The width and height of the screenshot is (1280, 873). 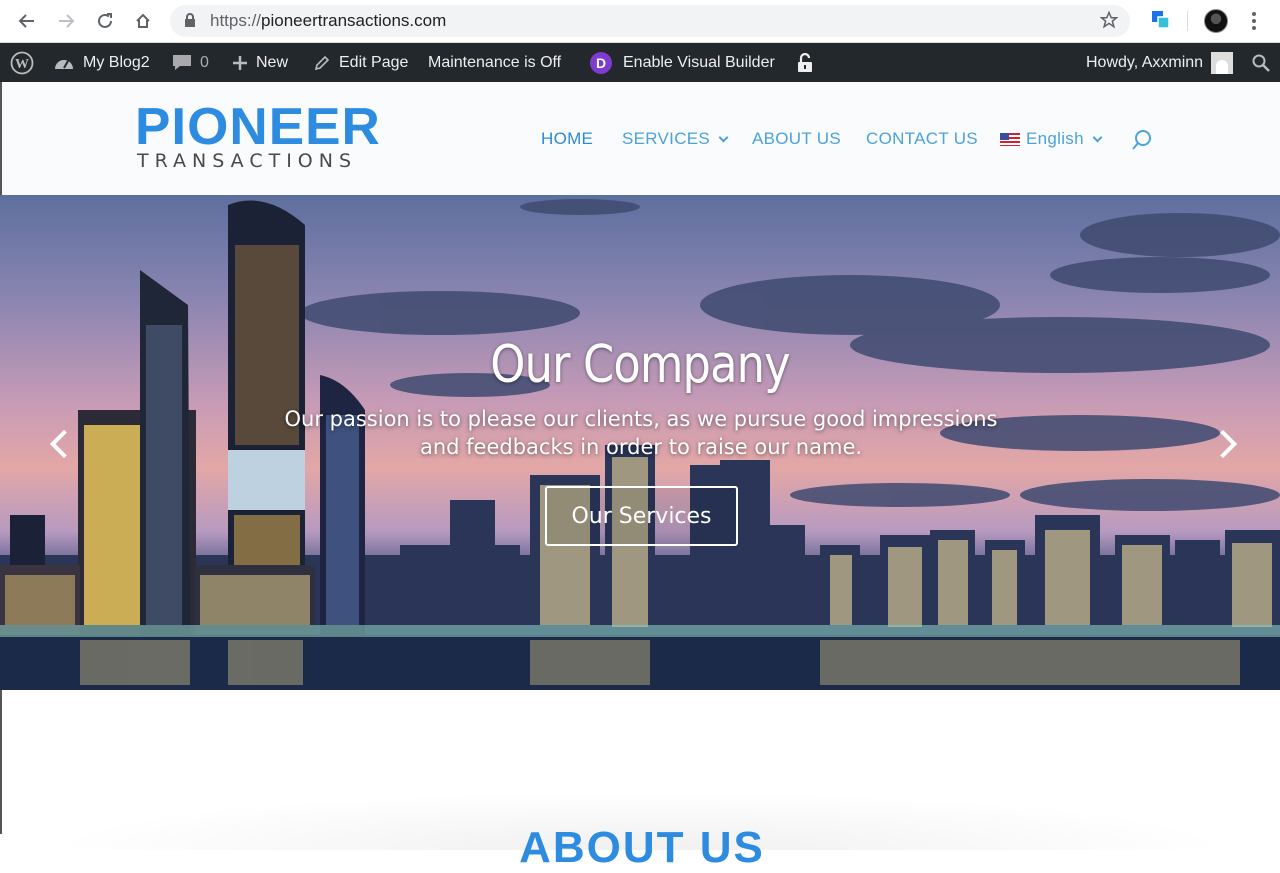 What do you see at coordinates (1187, 21) in the screenshot?
I see `toolbar-divider` at bounding box center [1187, 21].